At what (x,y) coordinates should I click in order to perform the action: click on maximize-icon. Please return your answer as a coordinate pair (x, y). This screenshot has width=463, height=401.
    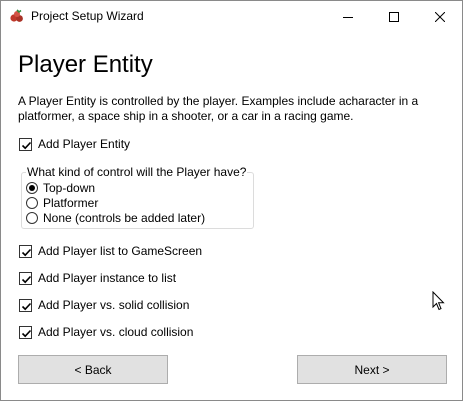
    Looking at the image, I should click on (394, 16).